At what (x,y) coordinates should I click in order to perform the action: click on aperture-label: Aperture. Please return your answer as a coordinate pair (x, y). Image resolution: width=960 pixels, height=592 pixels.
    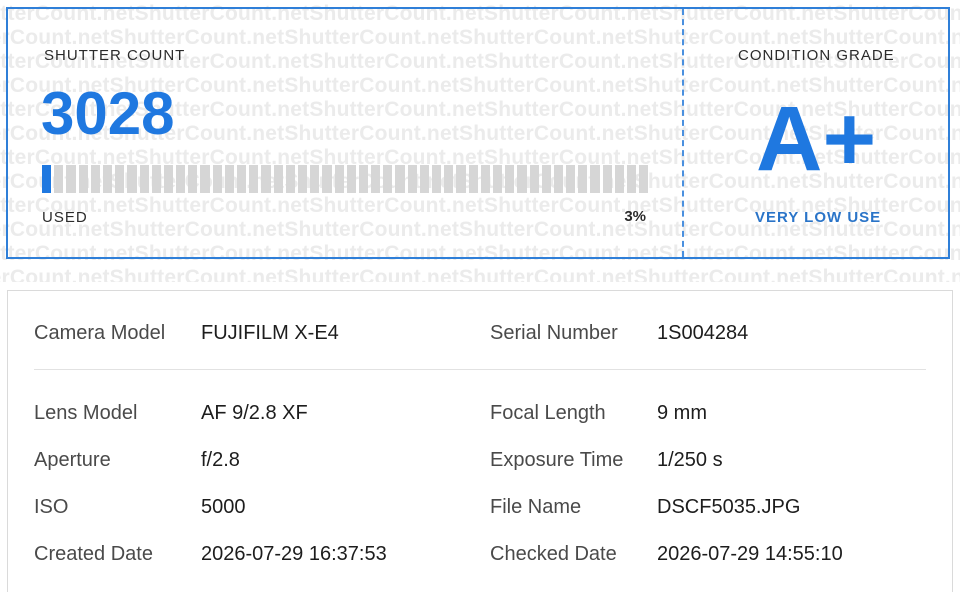
    Looking at the image, I should click on (72, 460).